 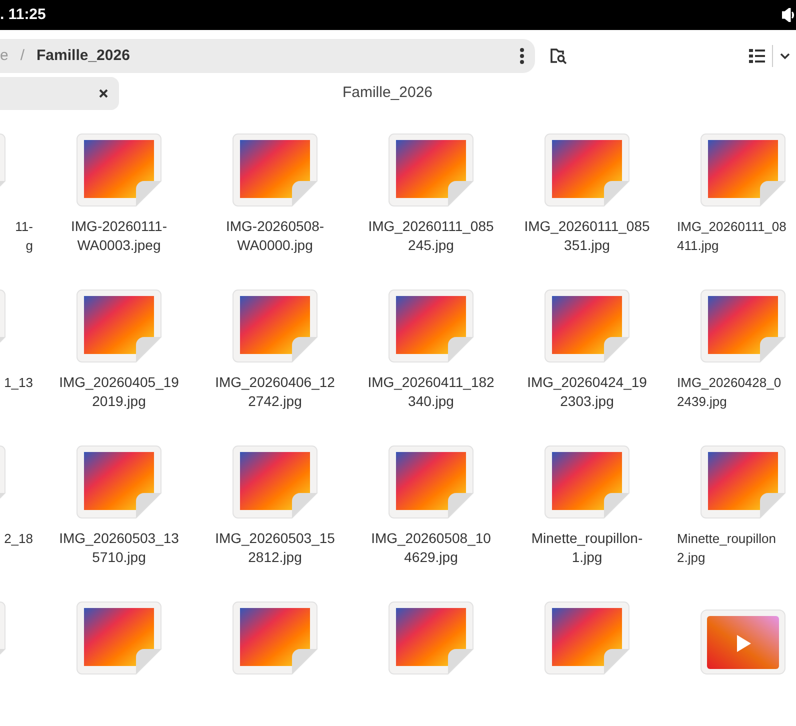 What do you see at coordinates (23, 14) in the screenshot?
I see `clock-time: . 11:25` at bounding box center [23, 14].